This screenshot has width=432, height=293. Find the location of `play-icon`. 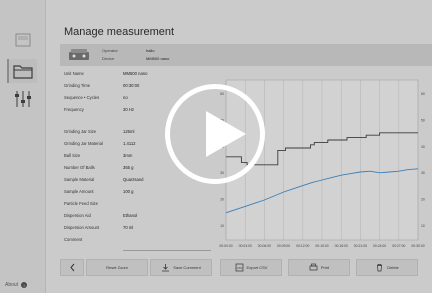

play-icon is located at coordinates (226, 134).